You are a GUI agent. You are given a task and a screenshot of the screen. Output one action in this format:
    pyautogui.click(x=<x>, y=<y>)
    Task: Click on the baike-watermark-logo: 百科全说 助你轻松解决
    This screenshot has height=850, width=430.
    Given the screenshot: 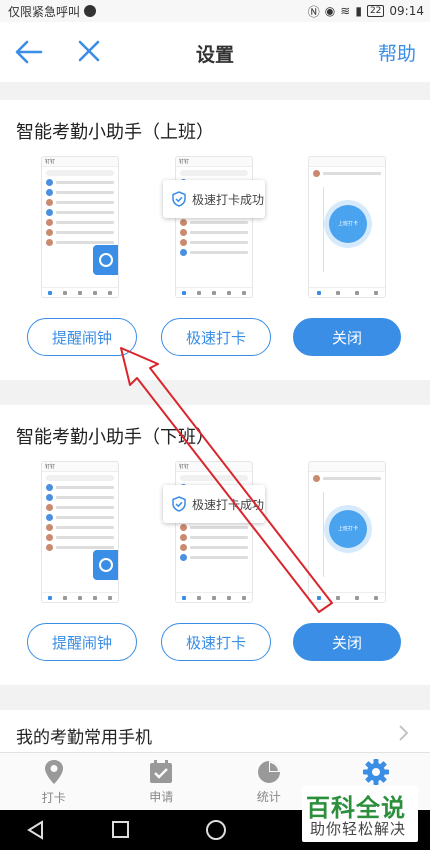 What is the action you would take?
    pyautogui.click(x=360, y=814)
    